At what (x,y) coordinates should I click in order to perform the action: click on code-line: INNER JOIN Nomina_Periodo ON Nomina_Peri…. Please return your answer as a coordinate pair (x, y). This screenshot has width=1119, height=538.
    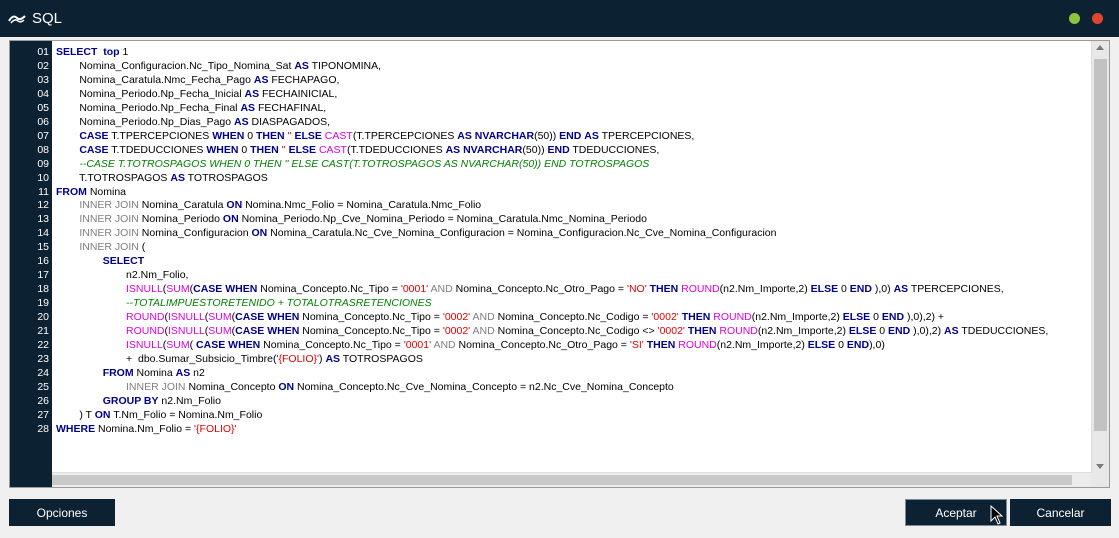
    Looking at the image, I should click on (351, 219).